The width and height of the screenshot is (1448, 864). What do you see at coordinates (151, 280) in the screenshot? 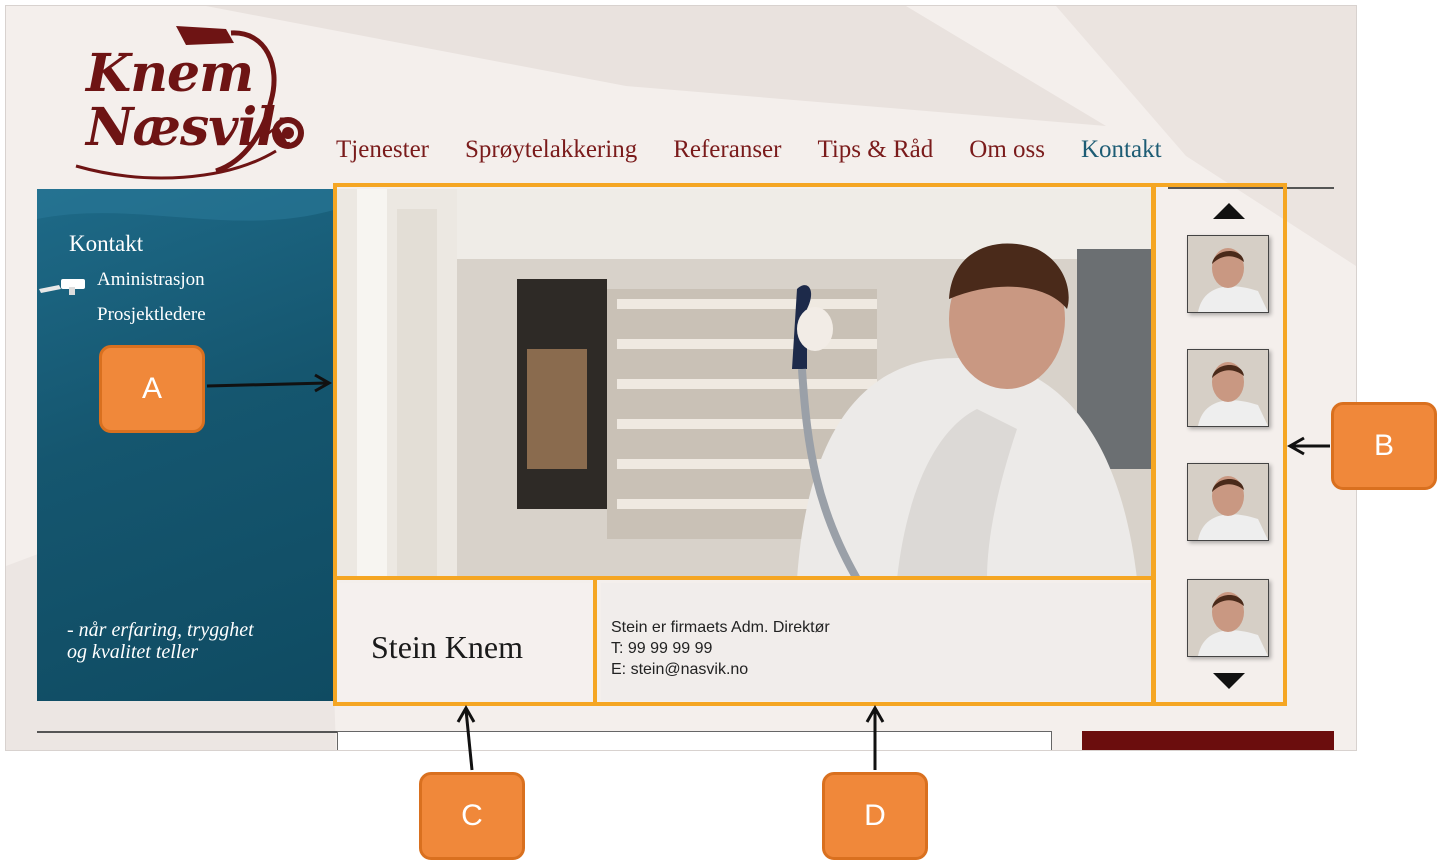
I see `sidebar-item-aministrasjon: Aministrasjon` at bounding box center [151, 280].